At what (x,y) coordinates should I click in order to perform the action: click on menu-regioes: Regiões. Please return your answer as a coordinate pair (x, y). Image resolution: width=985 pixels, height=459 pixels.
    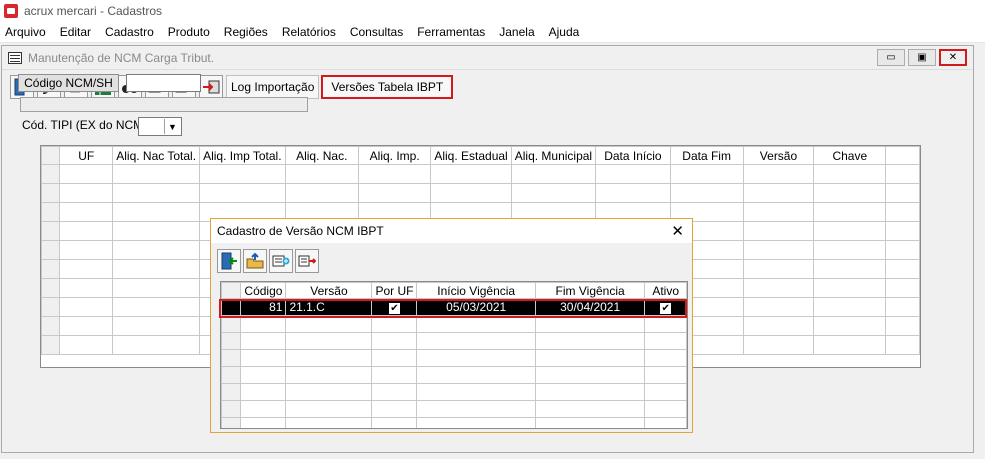
    Looking at the image, I should click on (246, 32).